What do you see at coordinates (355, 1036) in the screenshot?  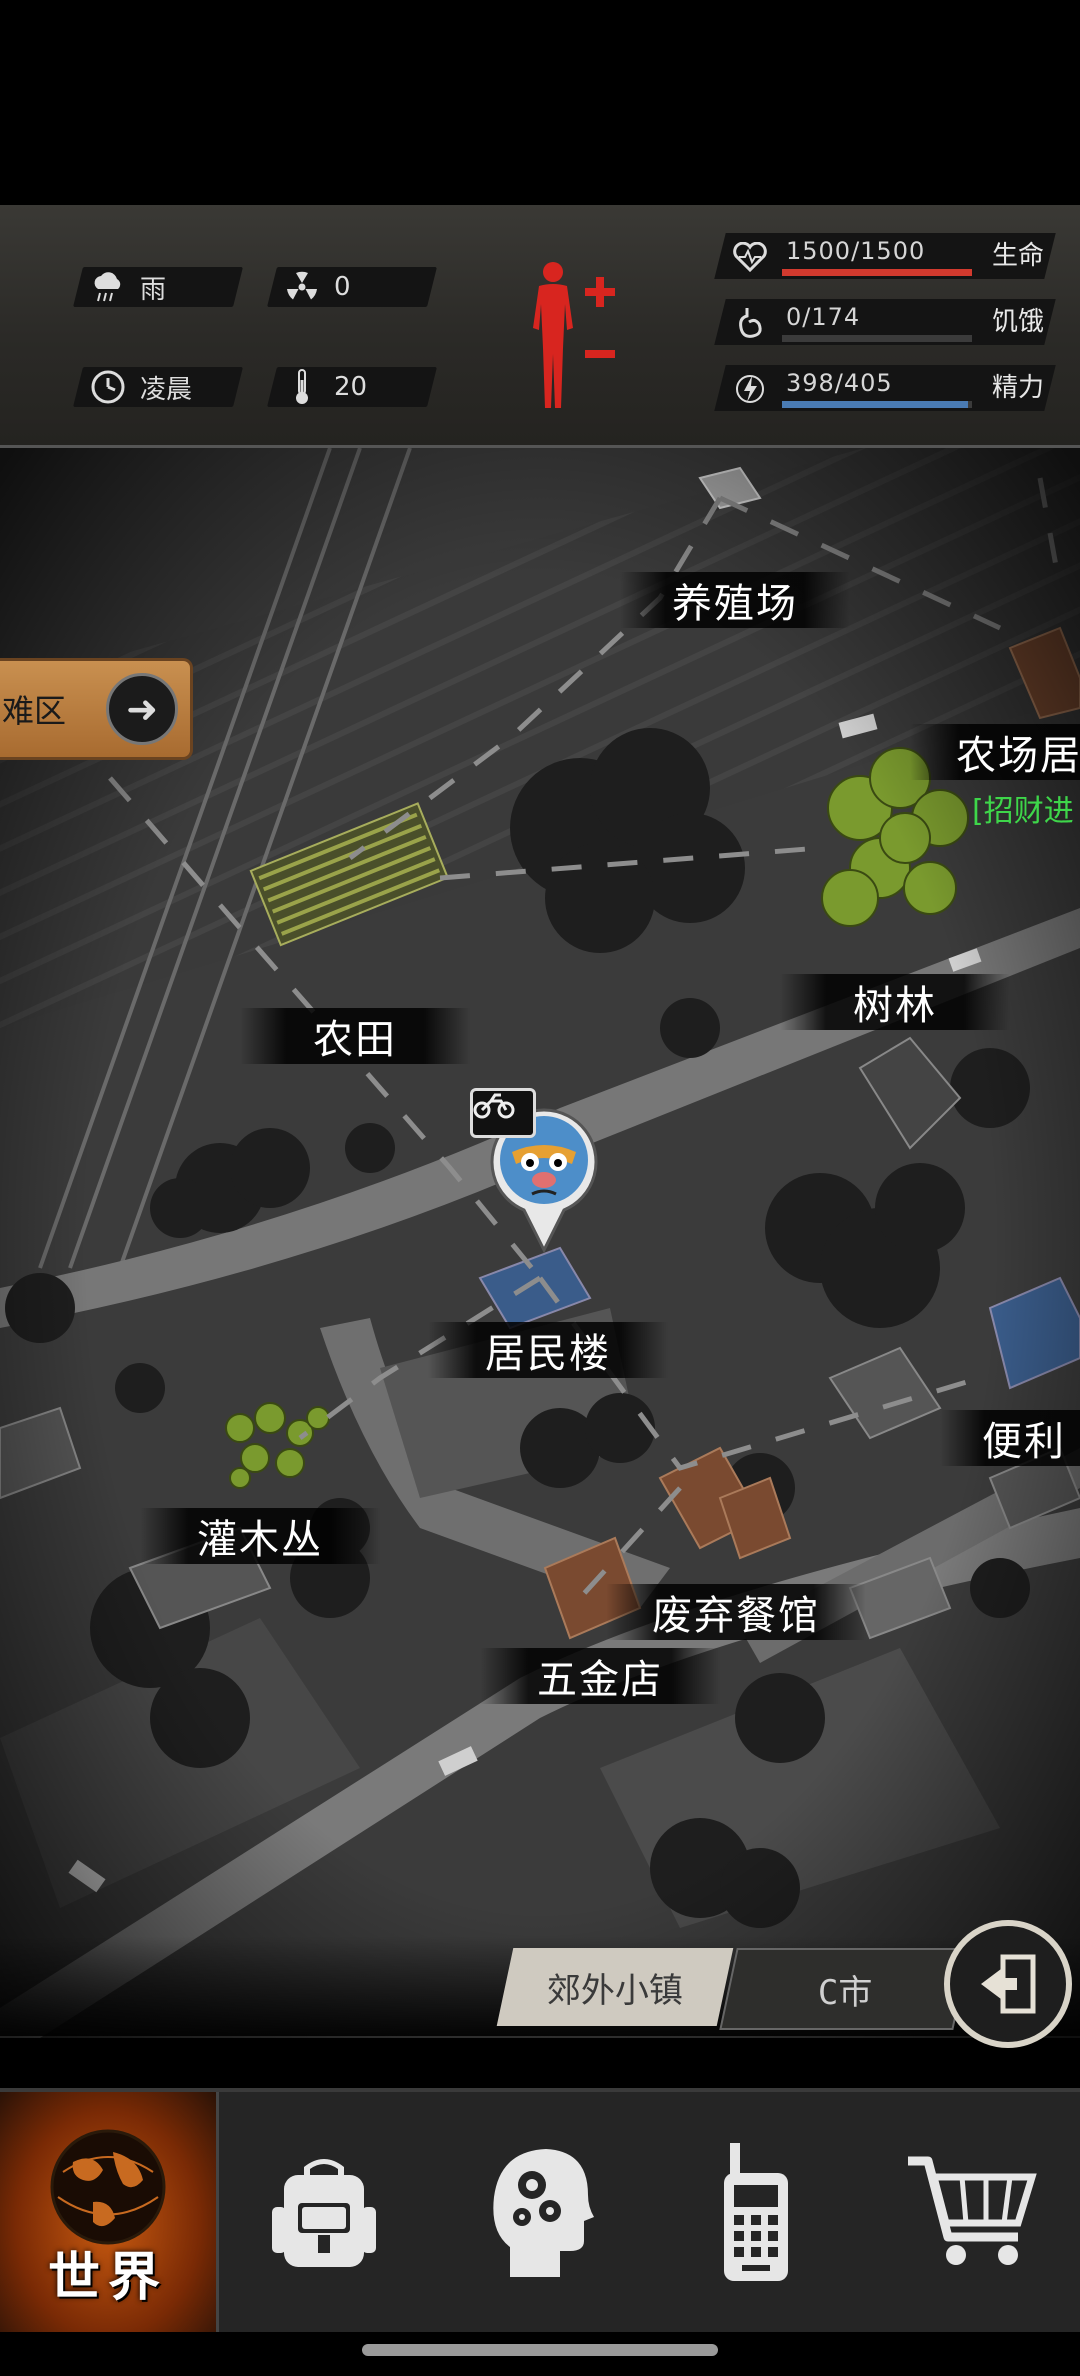 I see `location-field: 农田` at bounding box center [355, 1036].